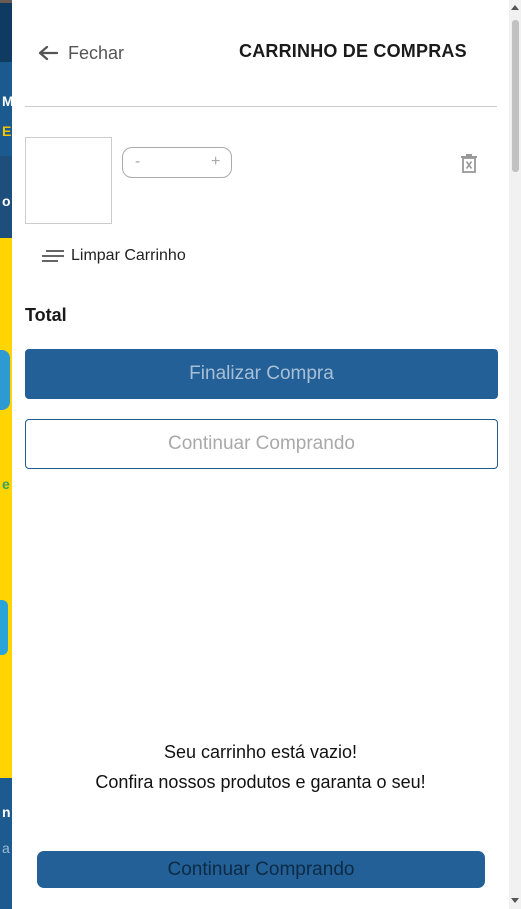 Image resolution: width=521 pixels, height=909 pixels. What do you see at coordinates (515, 454) in the screenshot?
I see `scrollbar` at bounding box center [515, 454].